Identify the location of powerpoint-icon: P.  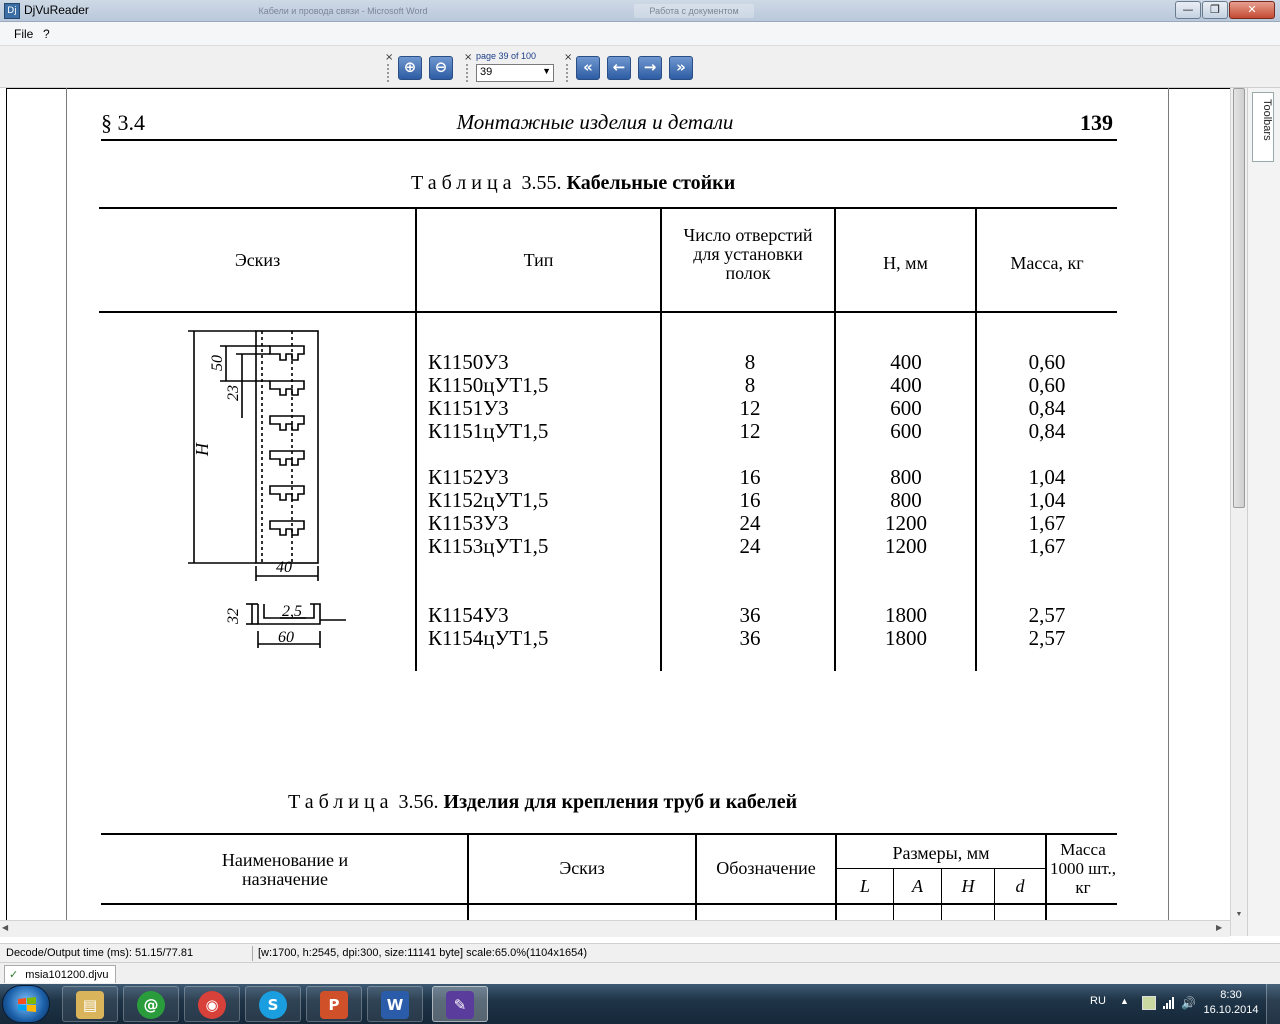
(334, 1005).